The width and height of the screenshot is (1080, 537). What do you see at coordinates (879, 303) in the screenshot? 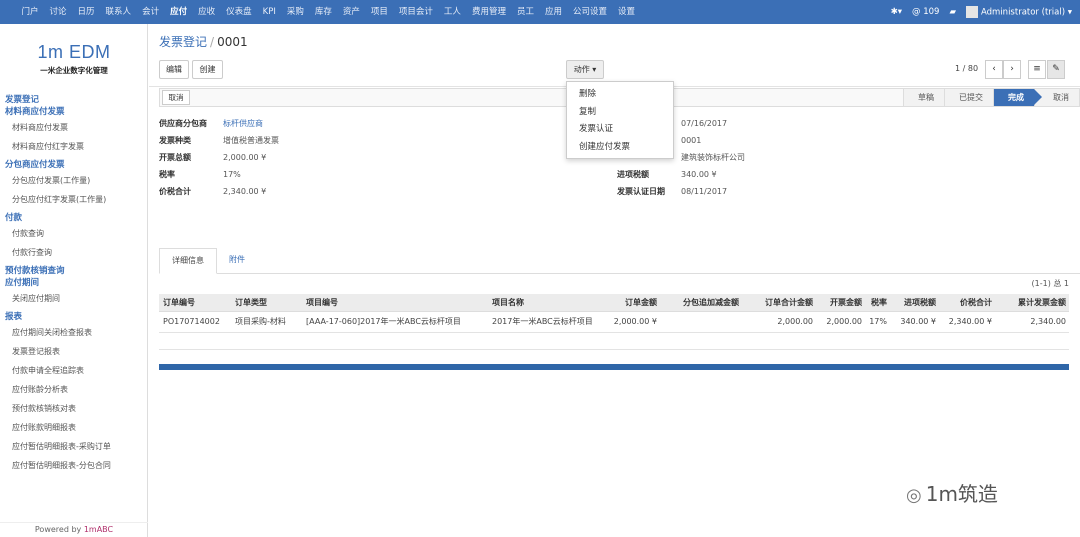
I see `col-tax-rate: 税率` at bounding box center [879, 303].